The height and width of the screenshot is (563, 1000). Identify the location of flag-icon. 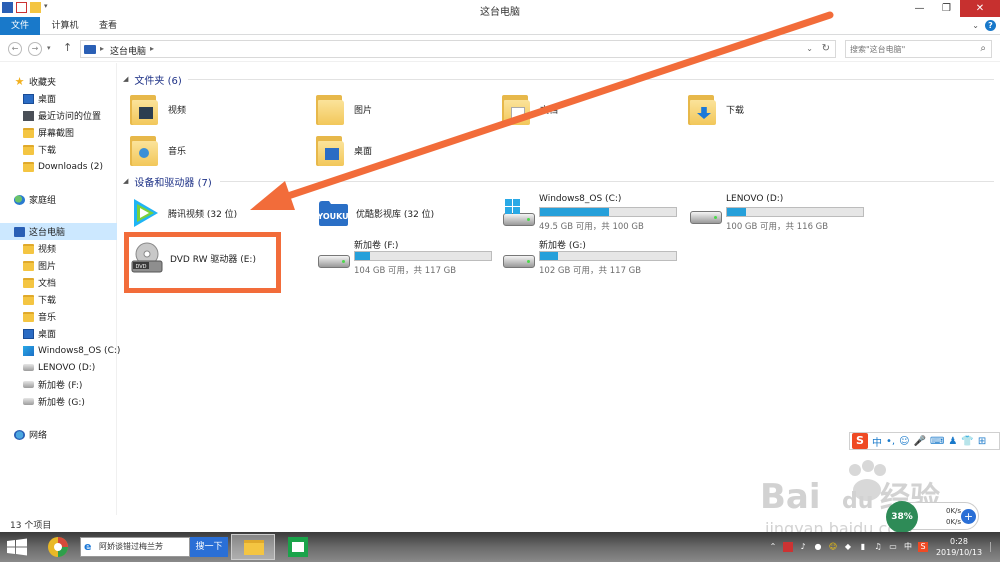
(788, 547).